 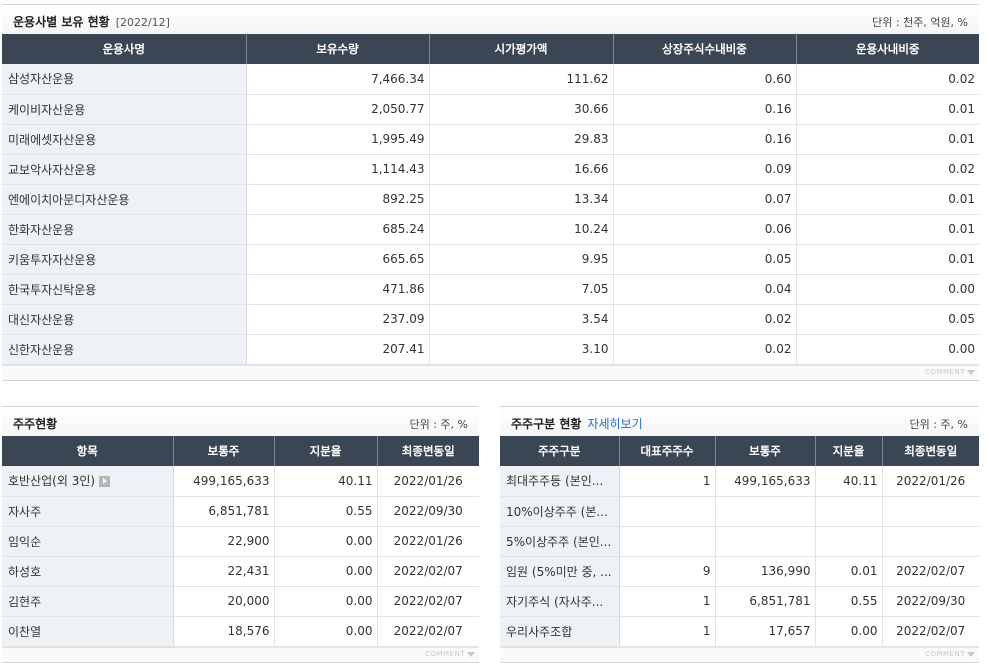 I want to click on row-label-cell: 케이비자산운용, so click(x=124, y=109).